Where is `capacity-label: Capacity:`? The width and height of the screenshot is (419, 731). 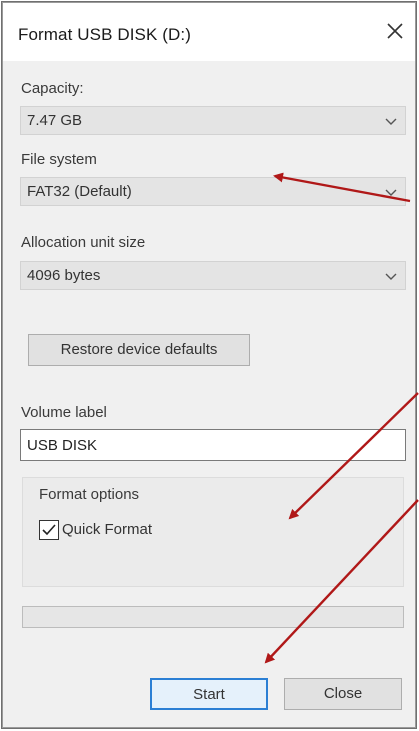
capacity-label: Capacity: is located at coordinates (52, 88).